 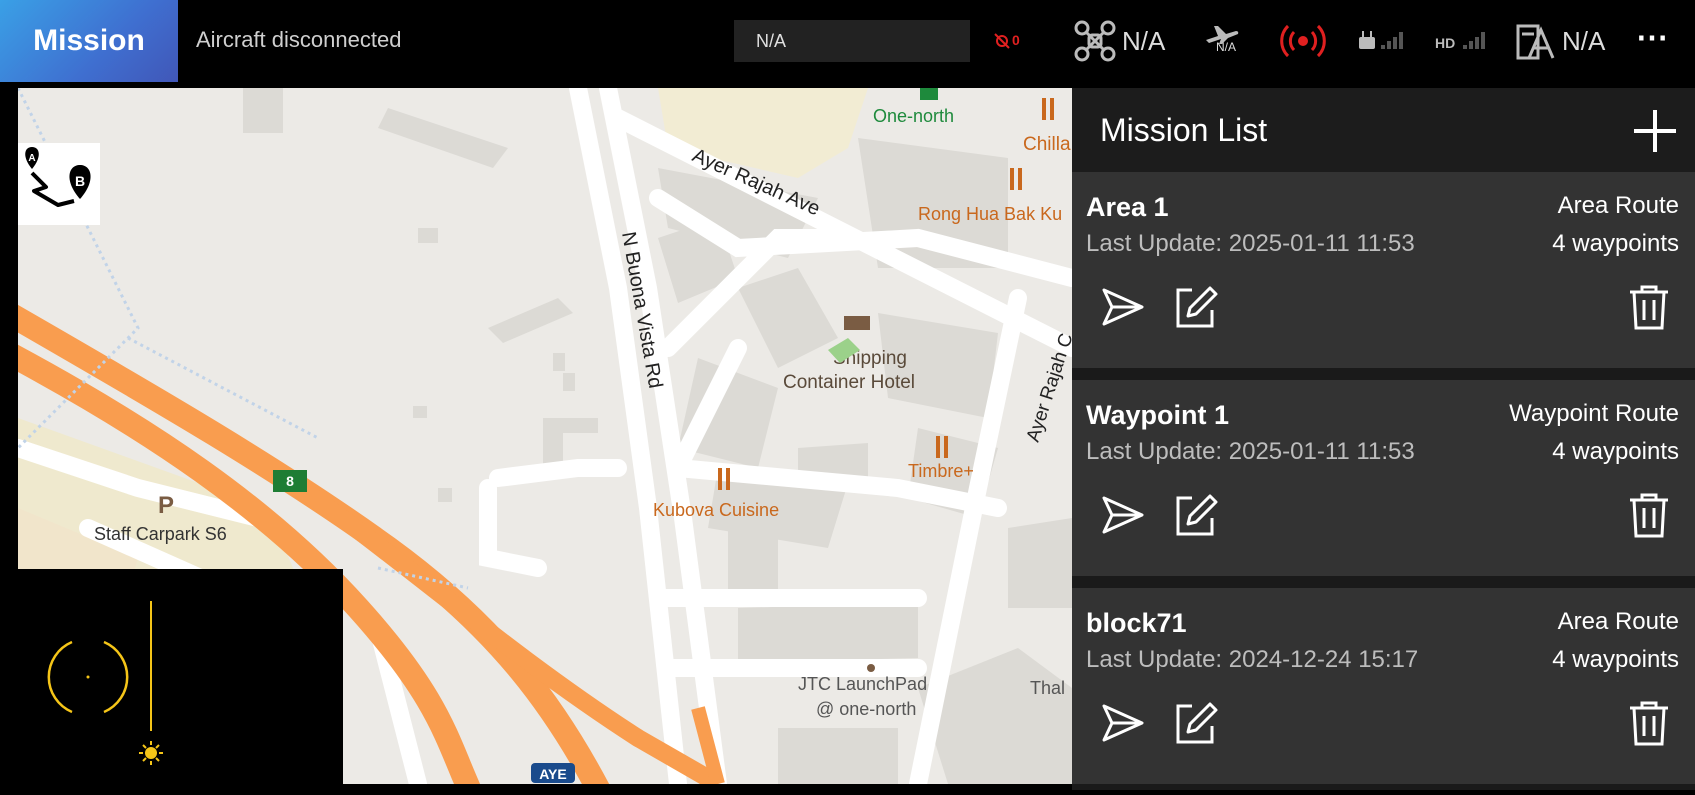 What do you see at coordinates (1463, 40) in the screenshot?
I see `hd-video-signal-icon: HD` at bounding box center [1463, 40].